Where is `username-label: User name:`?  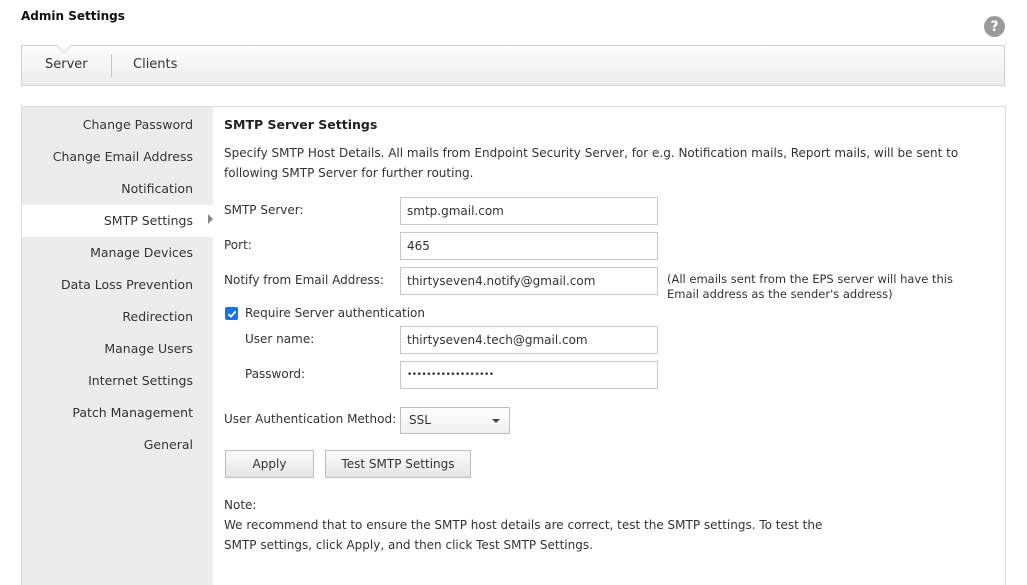 username-label: User name: is located at coordinates (280, 339).